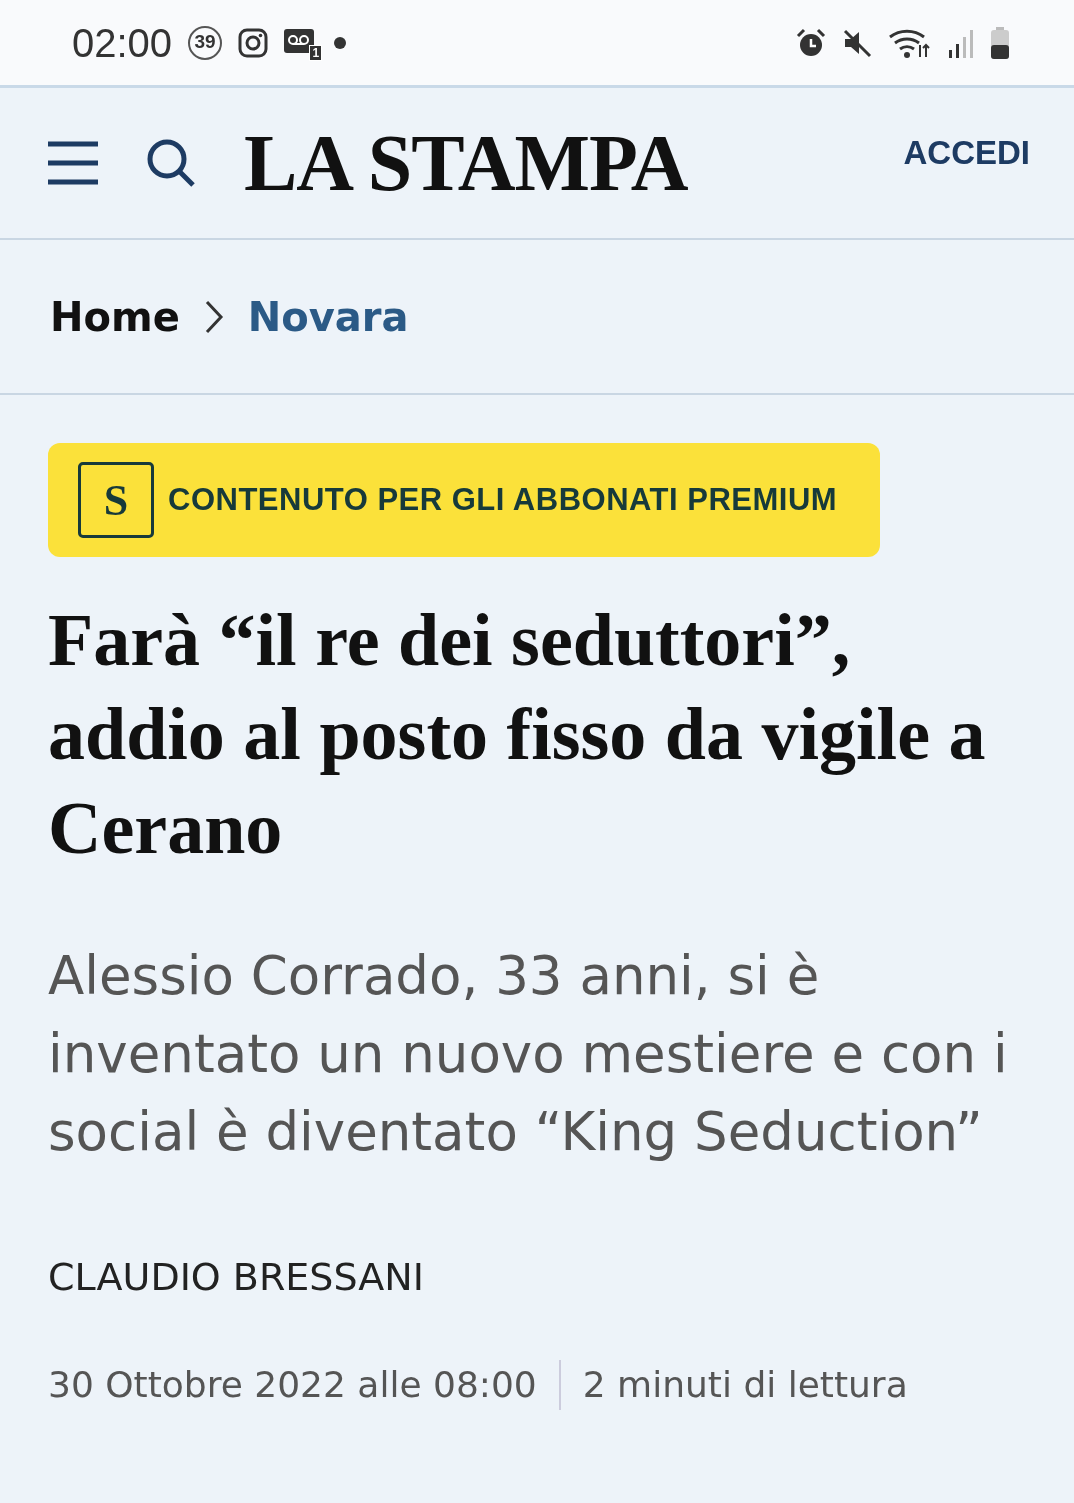  I want to click on premium-label: CONTENUTO PER GLI ABBONATI PREMIUM, so click(503, 500).